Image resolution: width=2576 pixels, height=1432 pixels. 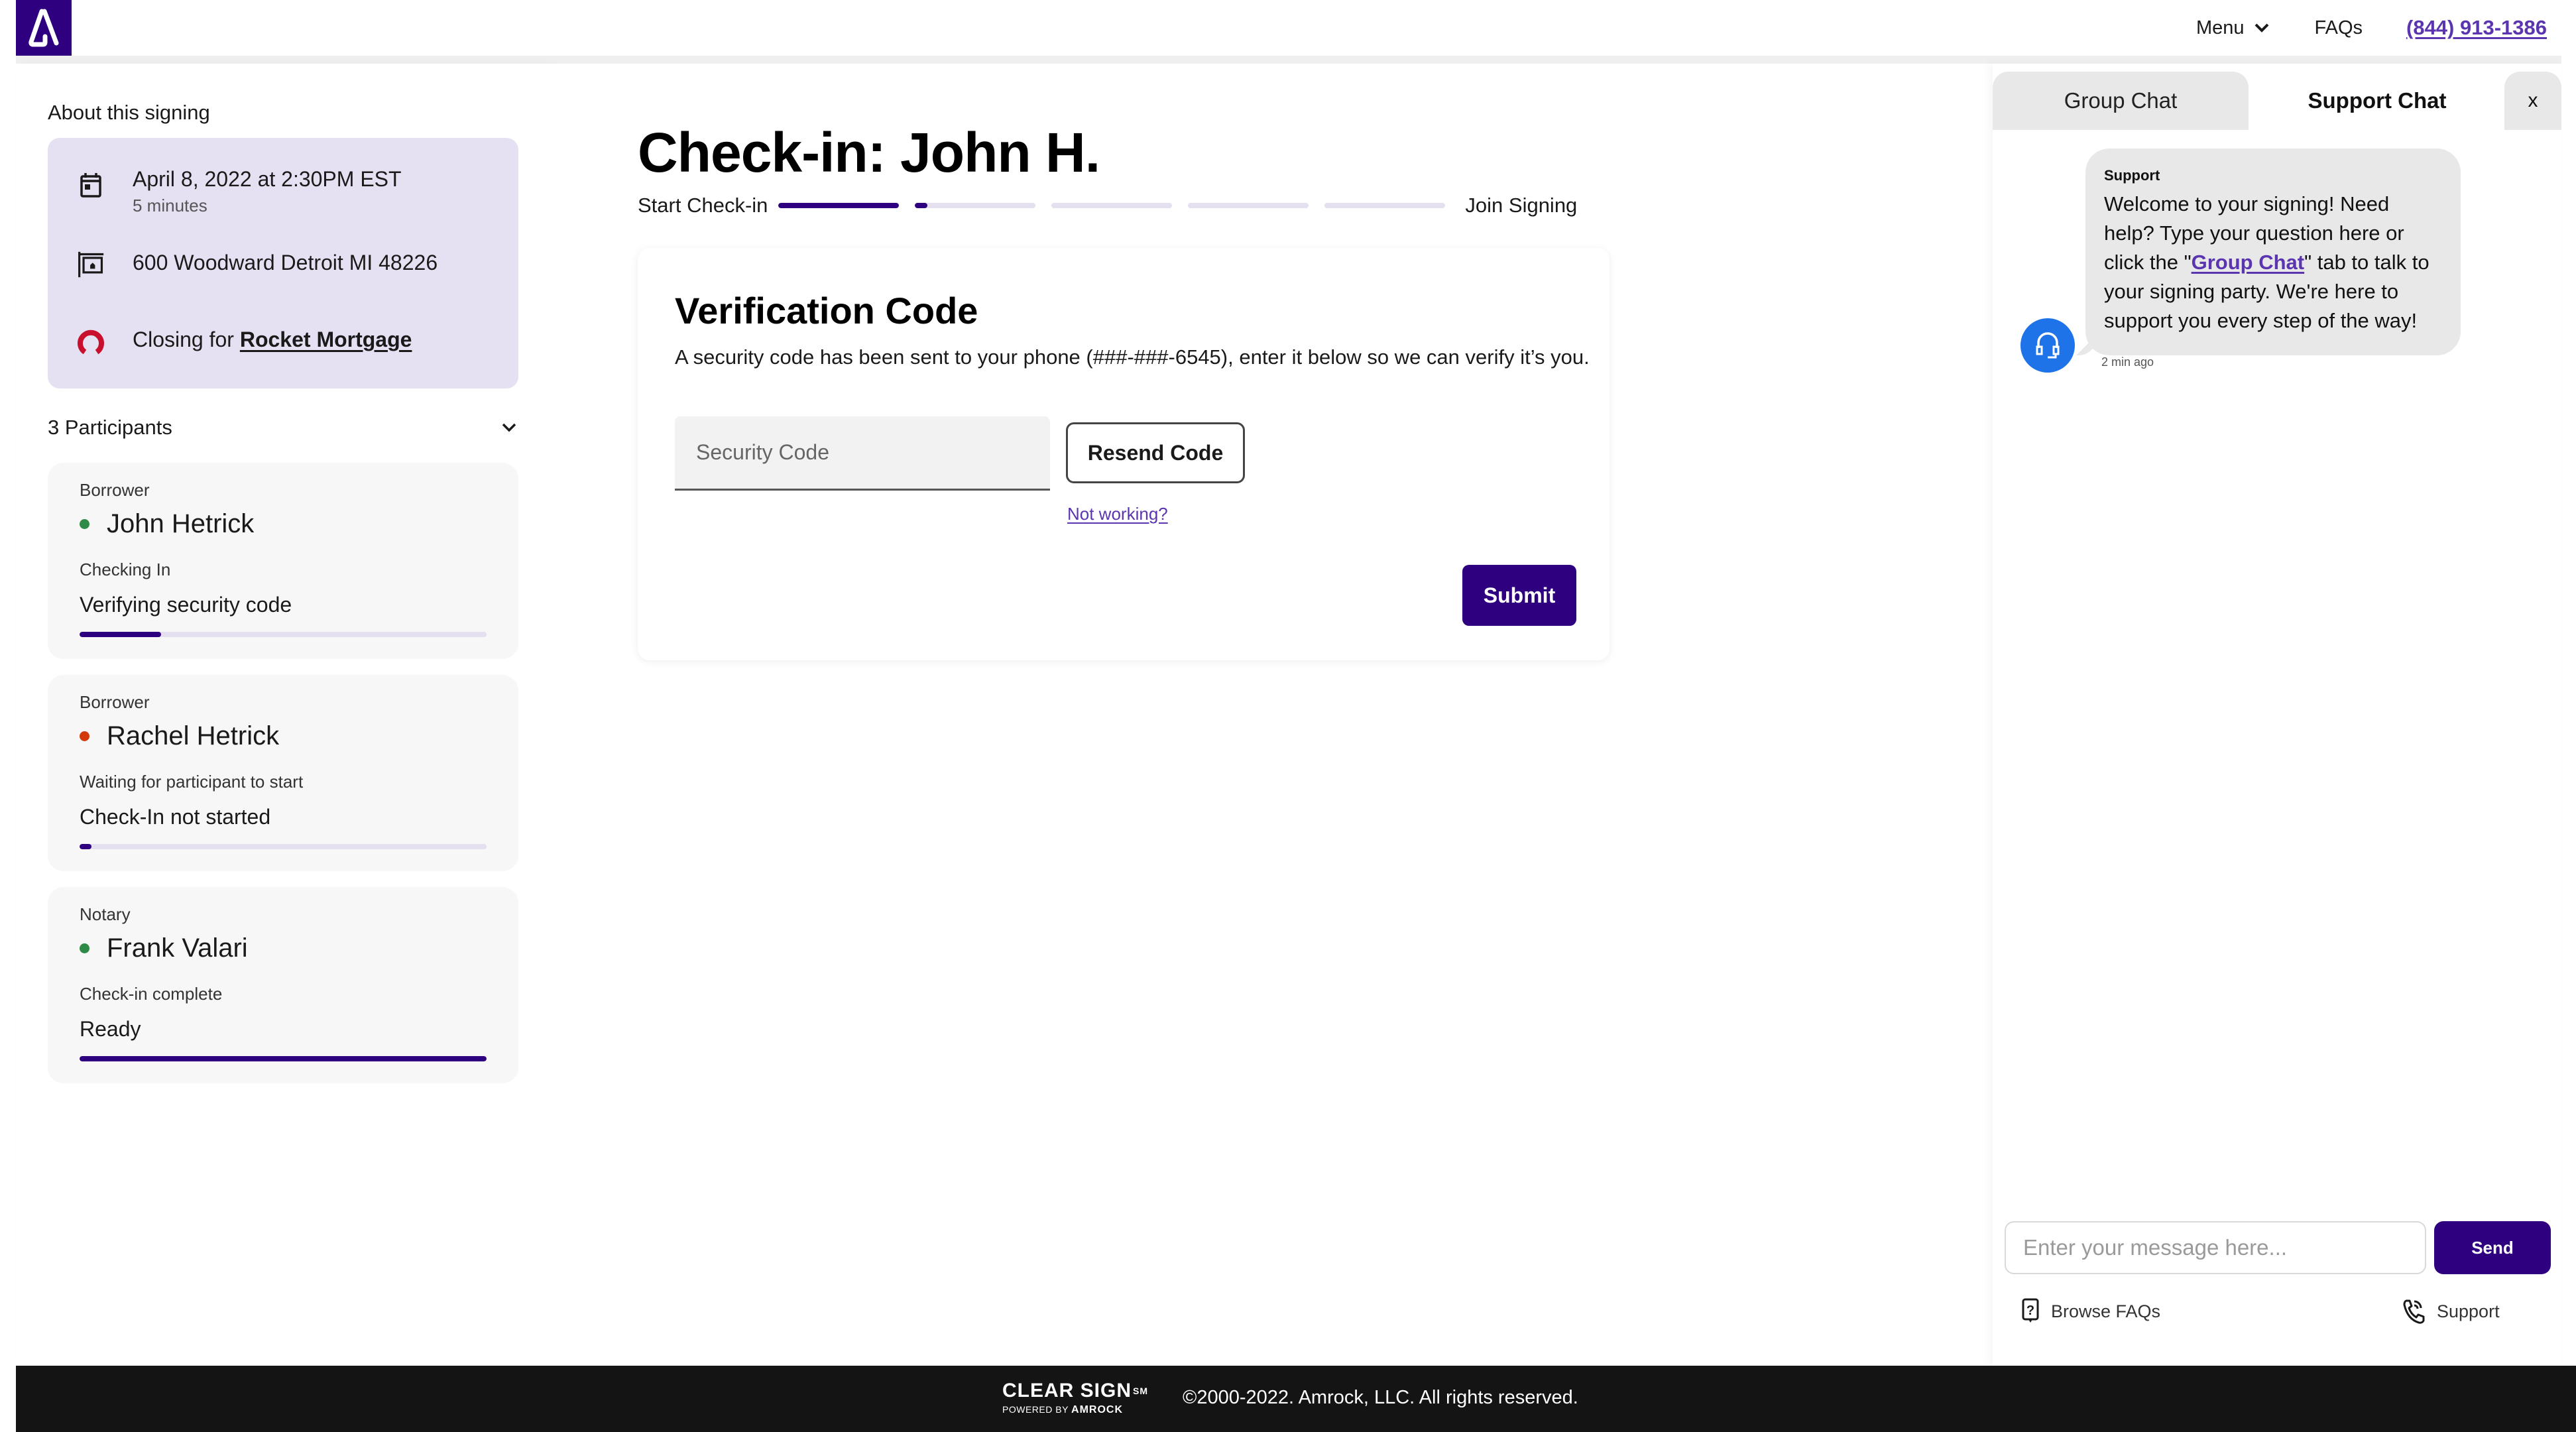 I want to click on amrock-logo, so click(x=44, y=28).